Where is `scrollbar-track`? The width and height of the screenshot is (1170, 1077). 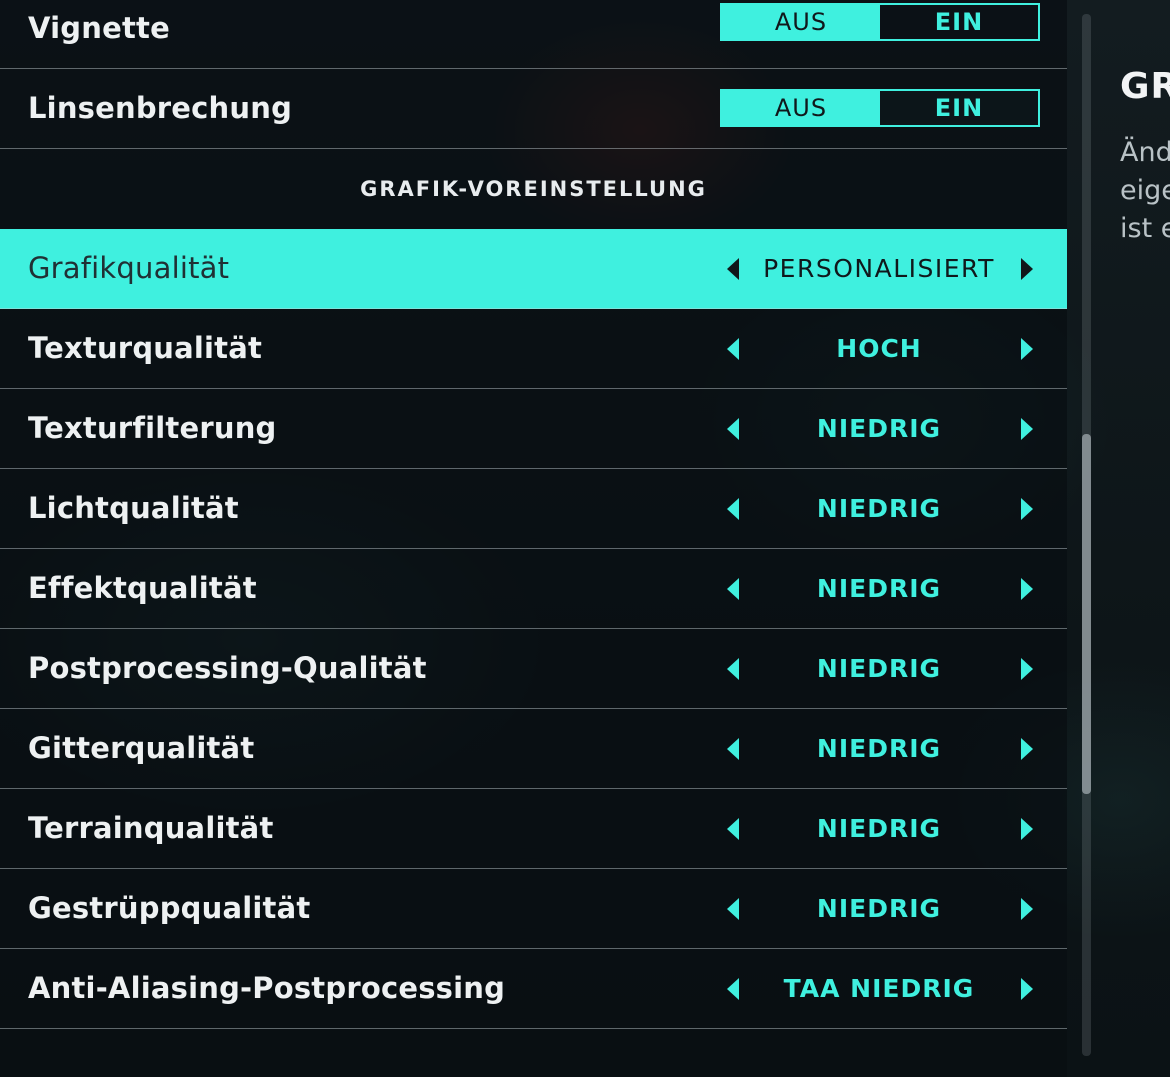 scrollbar-track is located at coordinates (1086, 535).